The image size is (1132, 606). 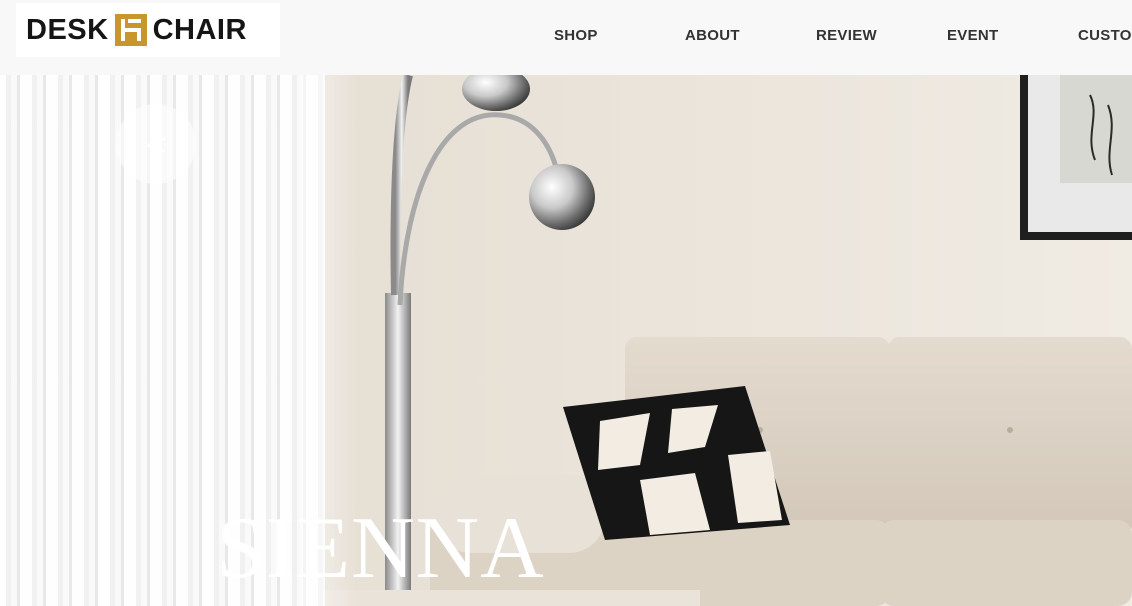 I want to click on nav-item-event: EVENT, so click(x=973, y=35).